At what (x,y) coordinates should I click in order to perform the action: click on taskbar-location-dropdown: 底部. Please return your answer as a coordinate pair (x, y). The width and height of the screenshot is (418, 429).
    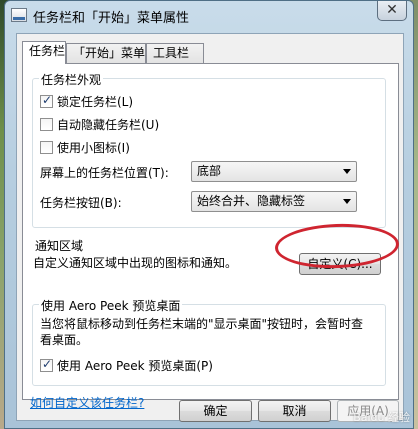
    Looking at the image, I should click on (274, 171).